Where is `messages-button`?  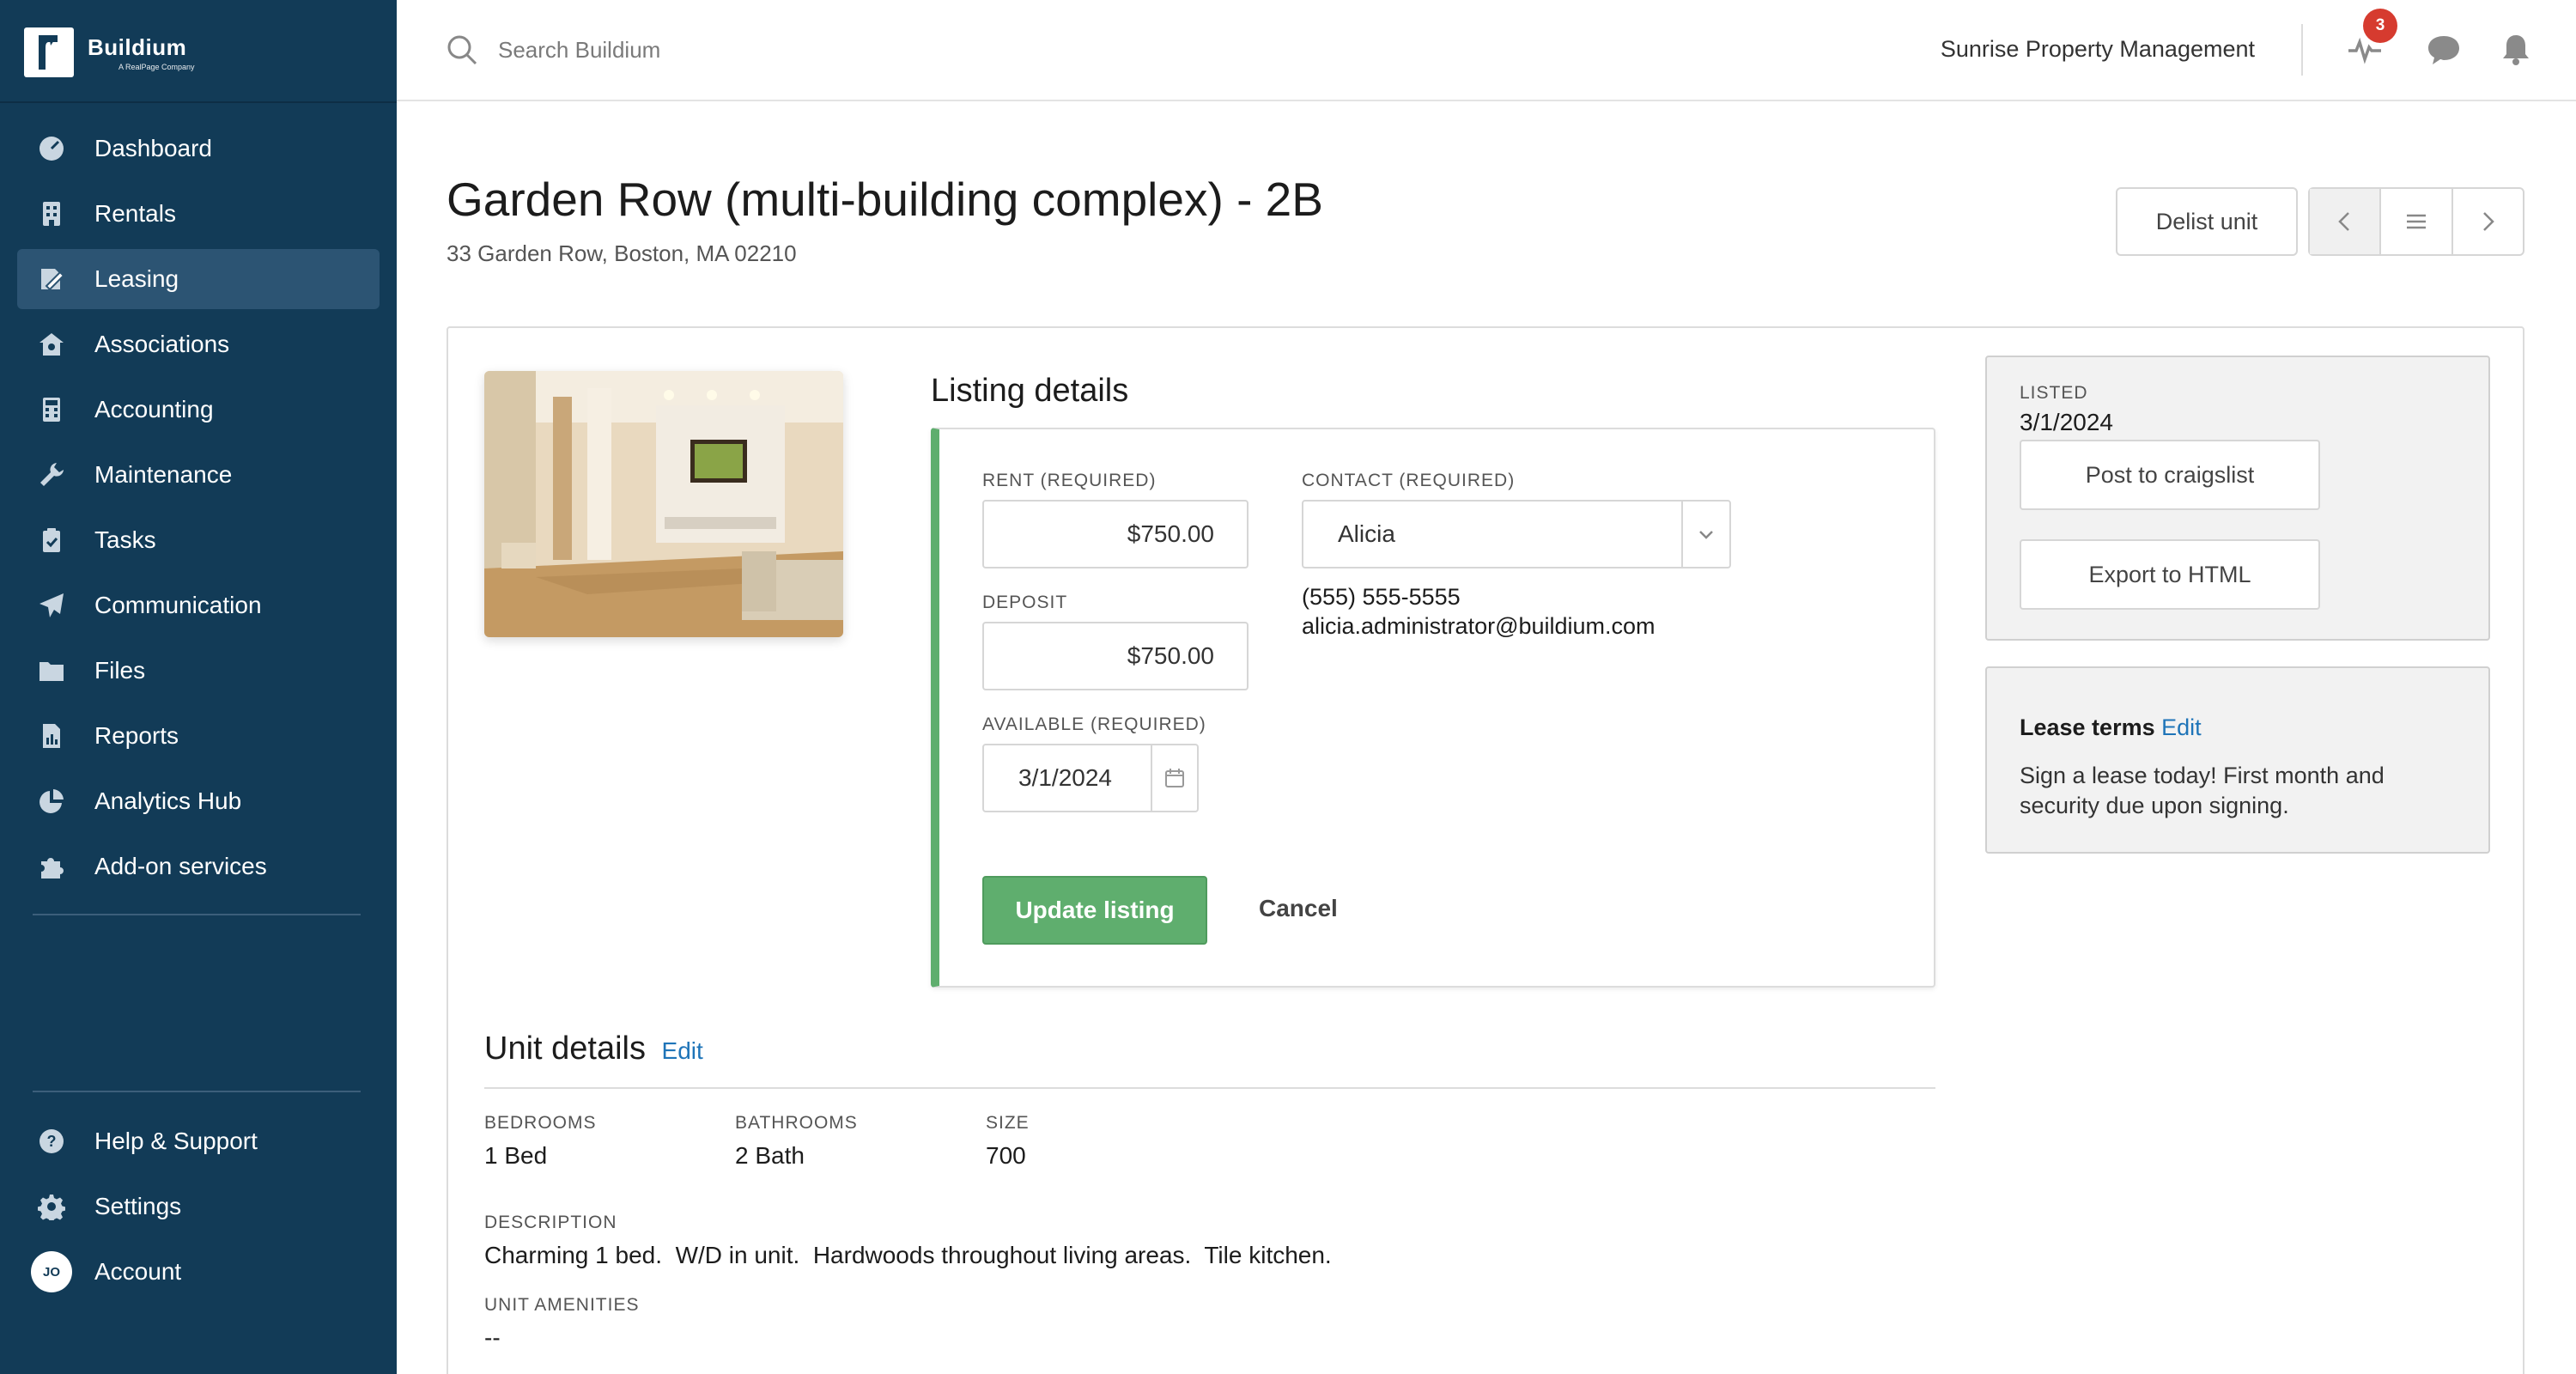 messages-button is located at coordinates (2443, 49).